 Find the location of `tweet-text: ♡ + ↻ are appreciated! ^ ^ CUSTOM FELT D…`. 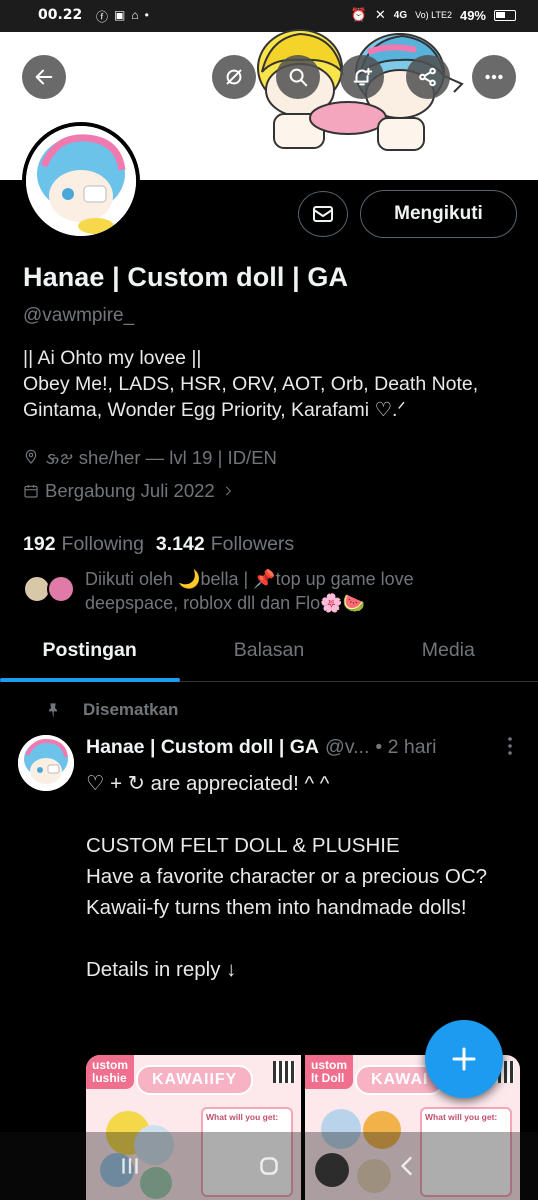

tweet-text: ♡ + ↻ are appreciated! ^ ^ CUSTOM FELT D… is located at coordinates (287, 876).